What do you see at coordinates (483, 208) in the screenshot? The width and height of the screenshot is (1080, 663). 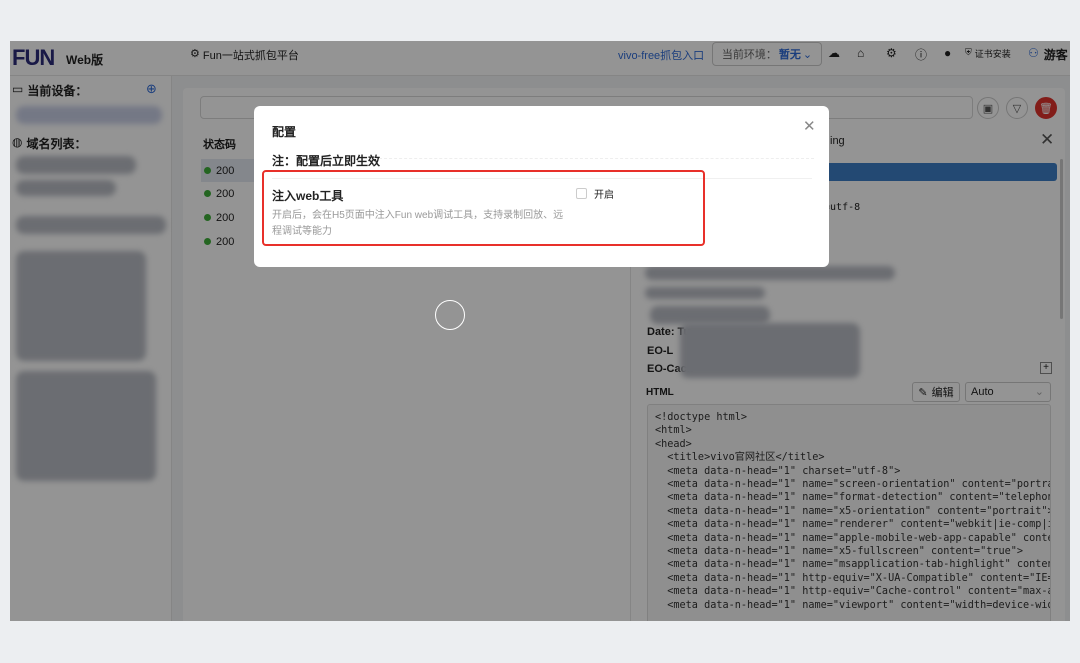 I see `highlight-box` at bounding box center [483, 208].